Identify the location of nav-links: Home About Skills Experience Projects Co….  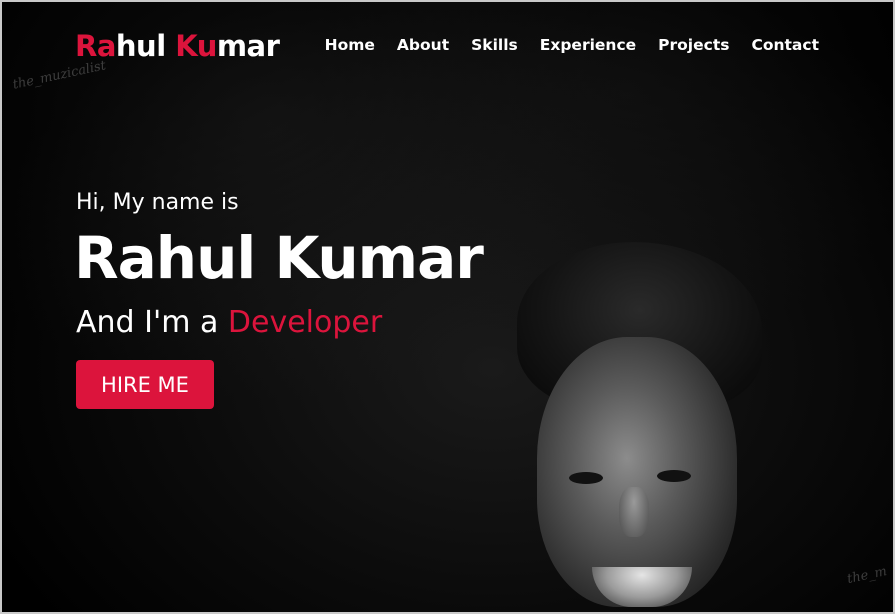
(572, 45).